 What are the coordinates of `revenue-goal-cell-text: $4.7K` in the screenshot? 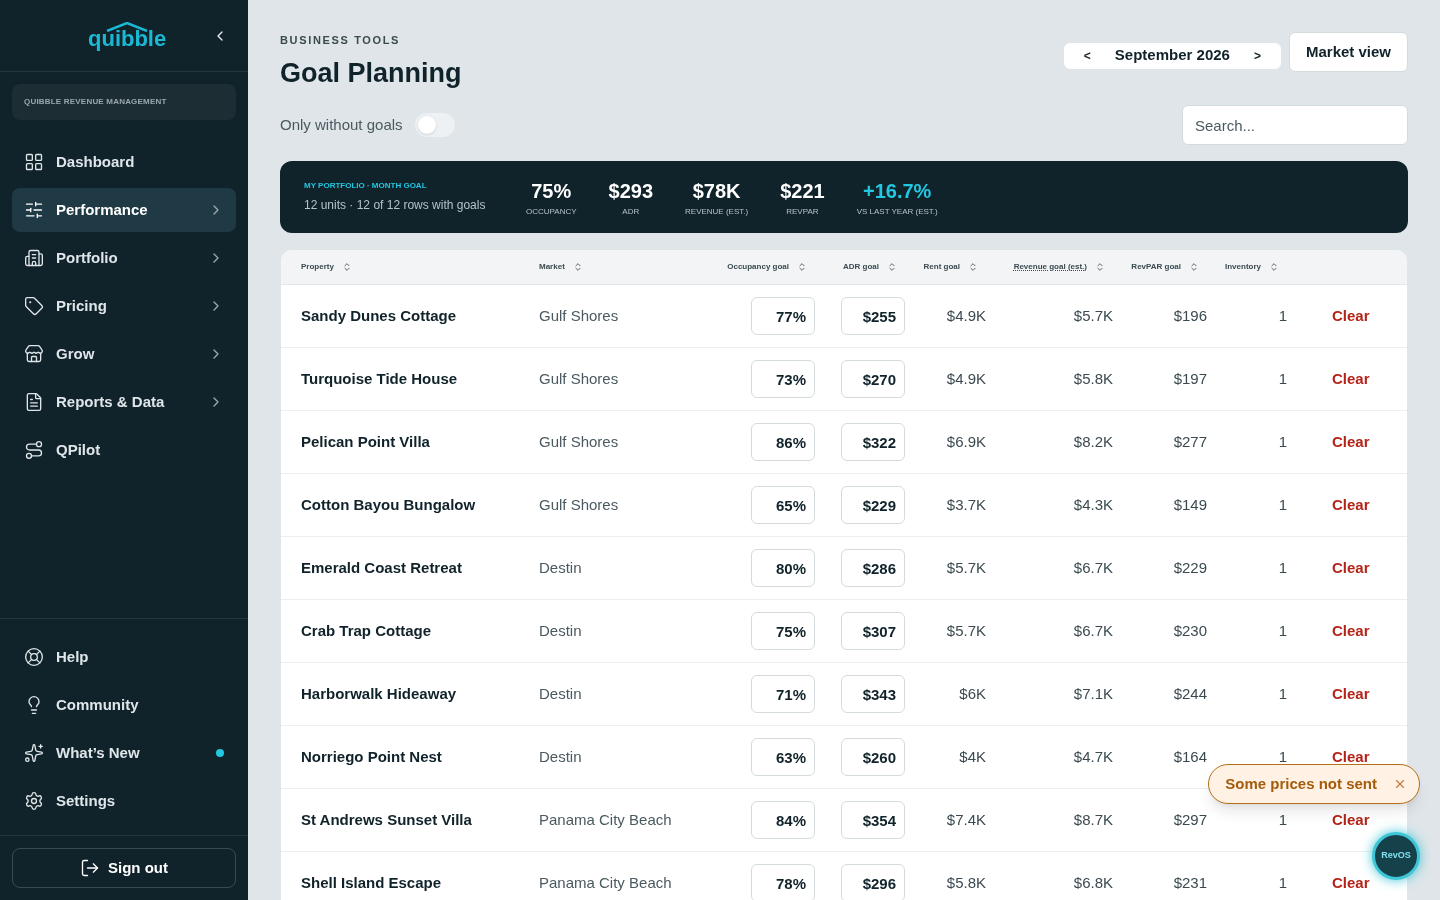 It's located at (1092, 756).